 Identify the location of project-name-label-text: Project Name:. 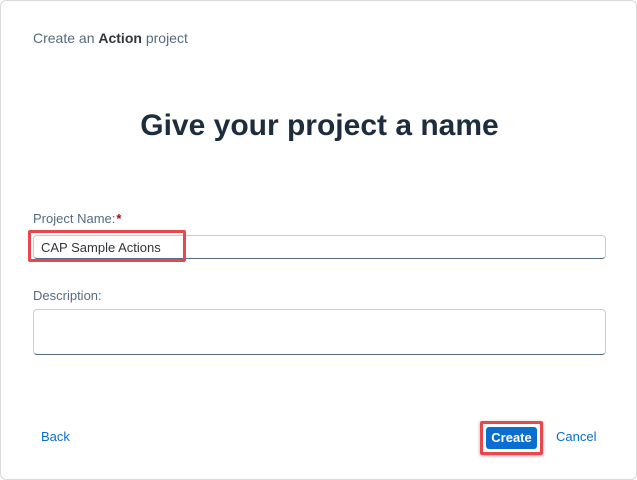
(74, 218).